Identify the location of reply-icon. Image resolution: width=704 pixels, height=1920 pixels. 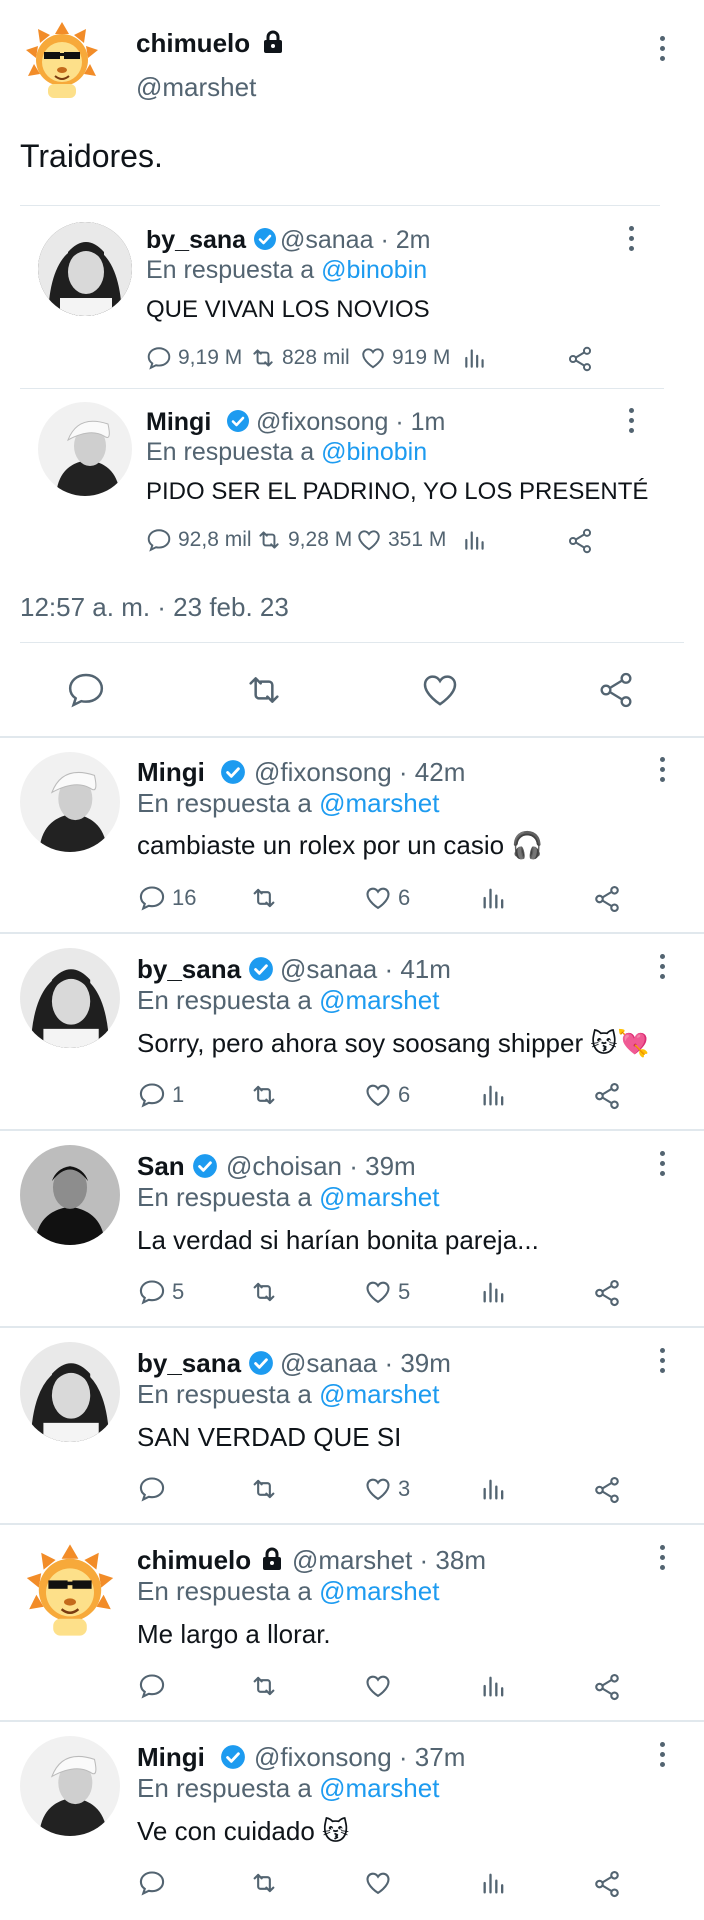
(152, 1292).